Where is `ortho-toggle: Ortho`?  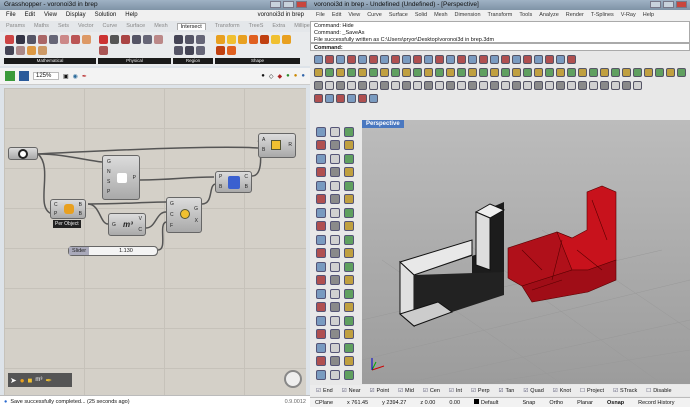 ortho-toggle: Ortho is located at coordinates (556, 403).